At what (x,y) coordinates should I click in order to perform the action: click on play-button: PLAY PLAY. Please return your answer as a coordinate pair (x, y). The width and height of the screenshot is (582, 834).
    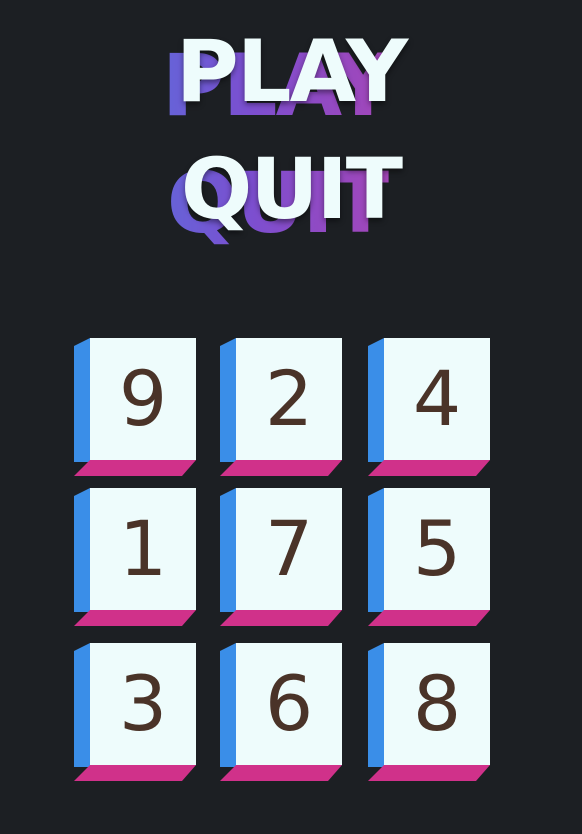
    Looking at the image, I should click on (291, 79).